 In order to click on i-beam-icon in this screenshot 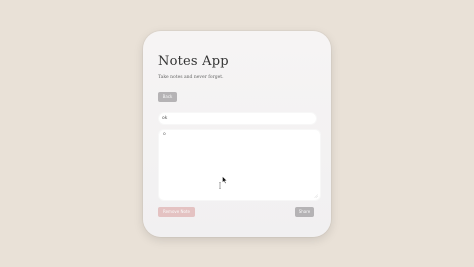, I will do `click(220, 185)`.